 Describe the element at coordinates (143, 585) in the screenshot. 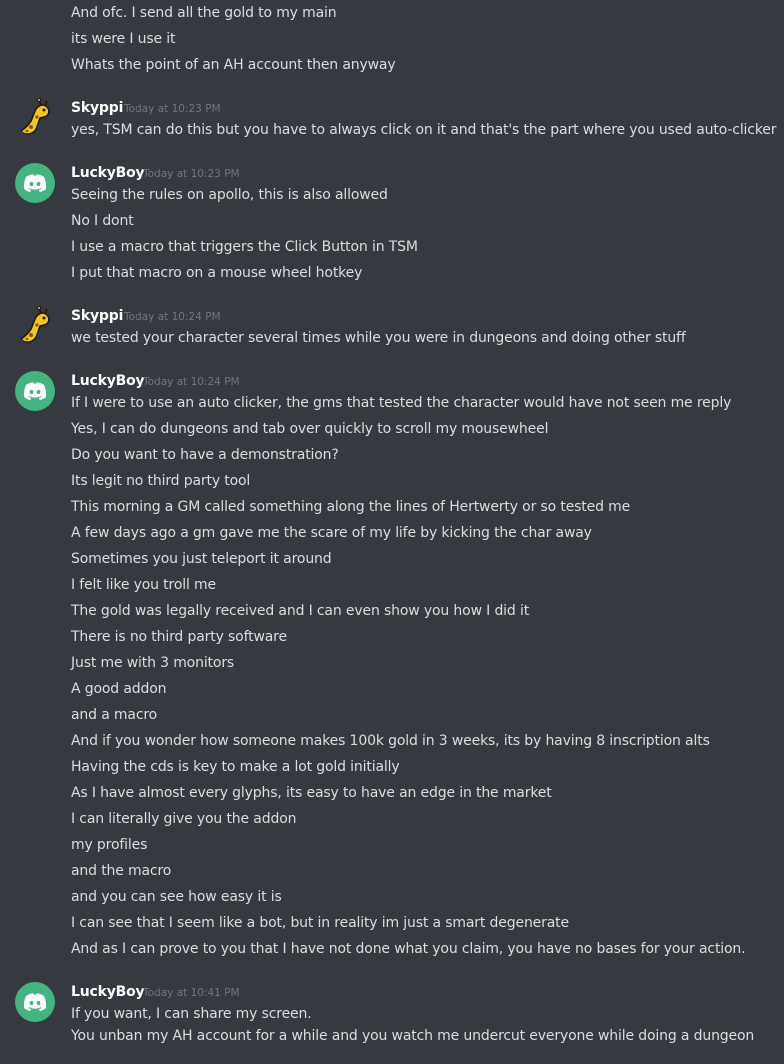

I see `message-line: I felt like you troll me` at that location.